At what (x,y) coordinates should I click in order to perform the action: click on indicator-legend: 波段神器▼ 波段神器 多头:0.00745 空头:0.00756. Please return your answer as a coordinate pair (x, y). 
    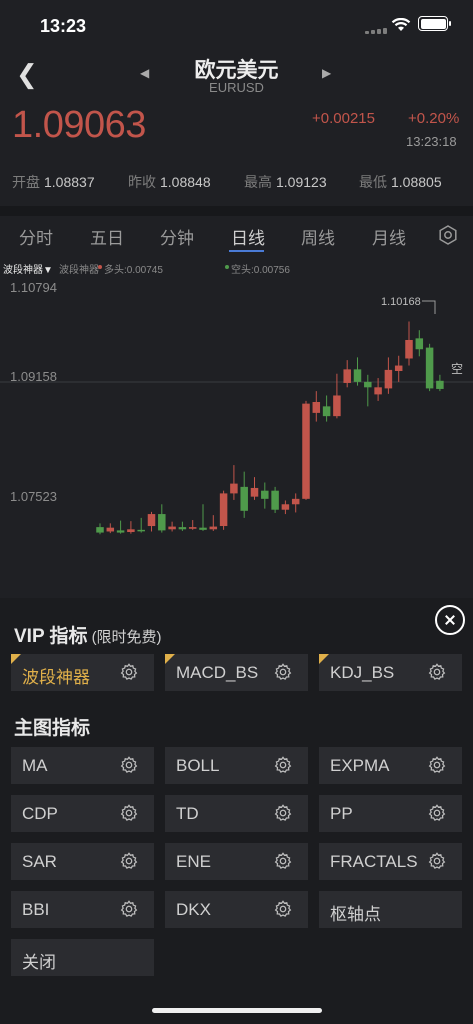
    Looking at the image, I should click on (236, 268).